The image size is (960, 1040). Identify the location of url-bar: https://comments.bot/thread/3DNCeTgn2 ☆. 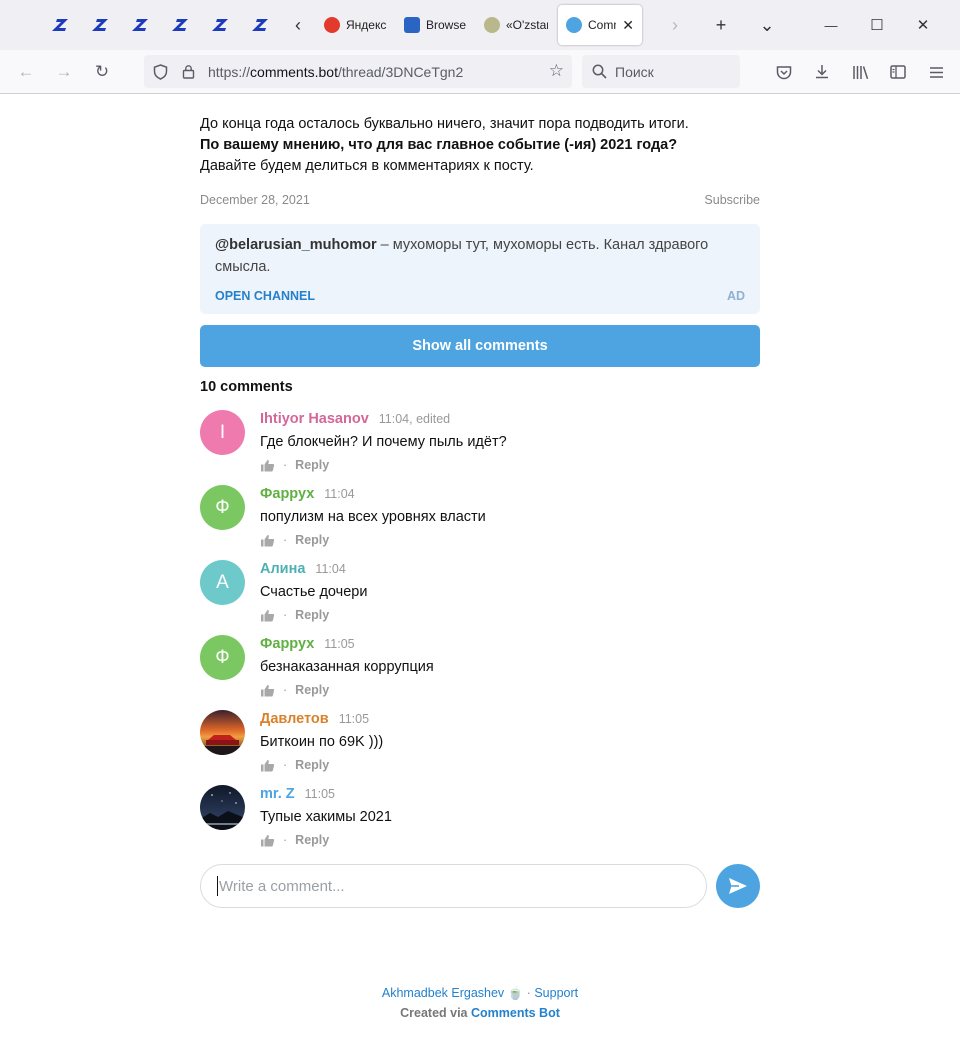
(358, 71).